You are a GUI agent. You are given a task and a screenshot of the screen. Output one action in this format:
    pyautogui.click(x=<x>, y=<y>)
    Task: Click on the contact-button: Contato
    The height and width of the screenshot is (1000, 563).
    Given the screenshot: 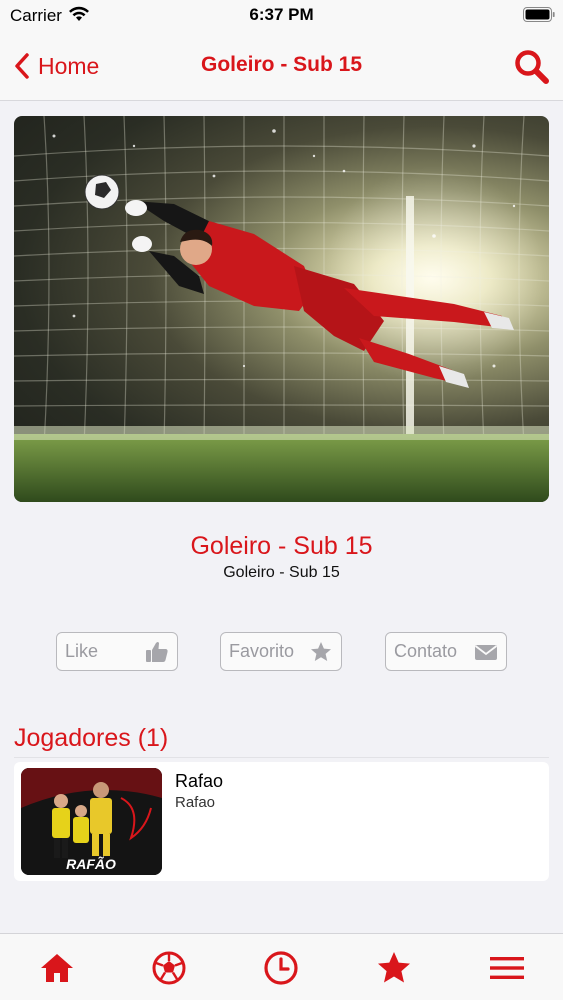 What is the action you would take?
    pyautogui.click(x=446, y=651)
    